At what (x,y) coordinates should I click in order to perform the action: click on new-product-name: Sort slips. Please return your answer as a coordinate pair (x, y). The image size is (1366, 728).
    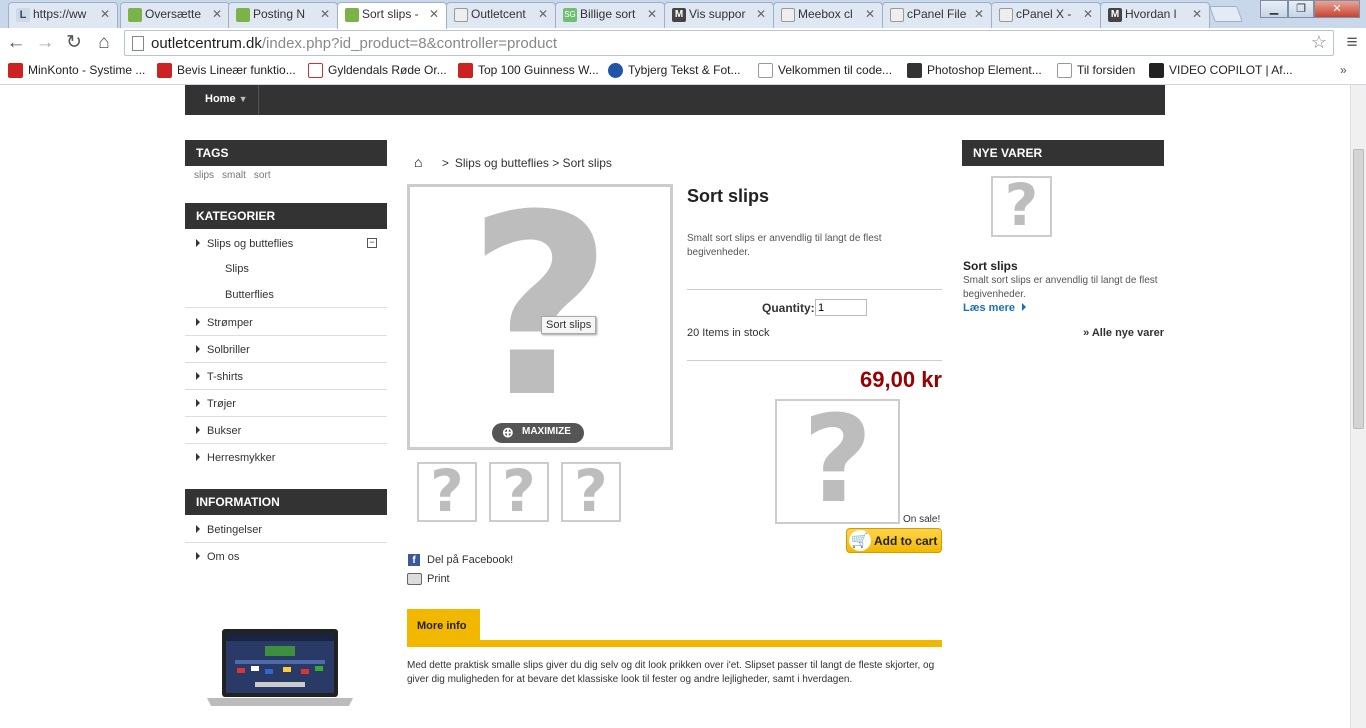
    Looking at the image, I should click on (990, 266).